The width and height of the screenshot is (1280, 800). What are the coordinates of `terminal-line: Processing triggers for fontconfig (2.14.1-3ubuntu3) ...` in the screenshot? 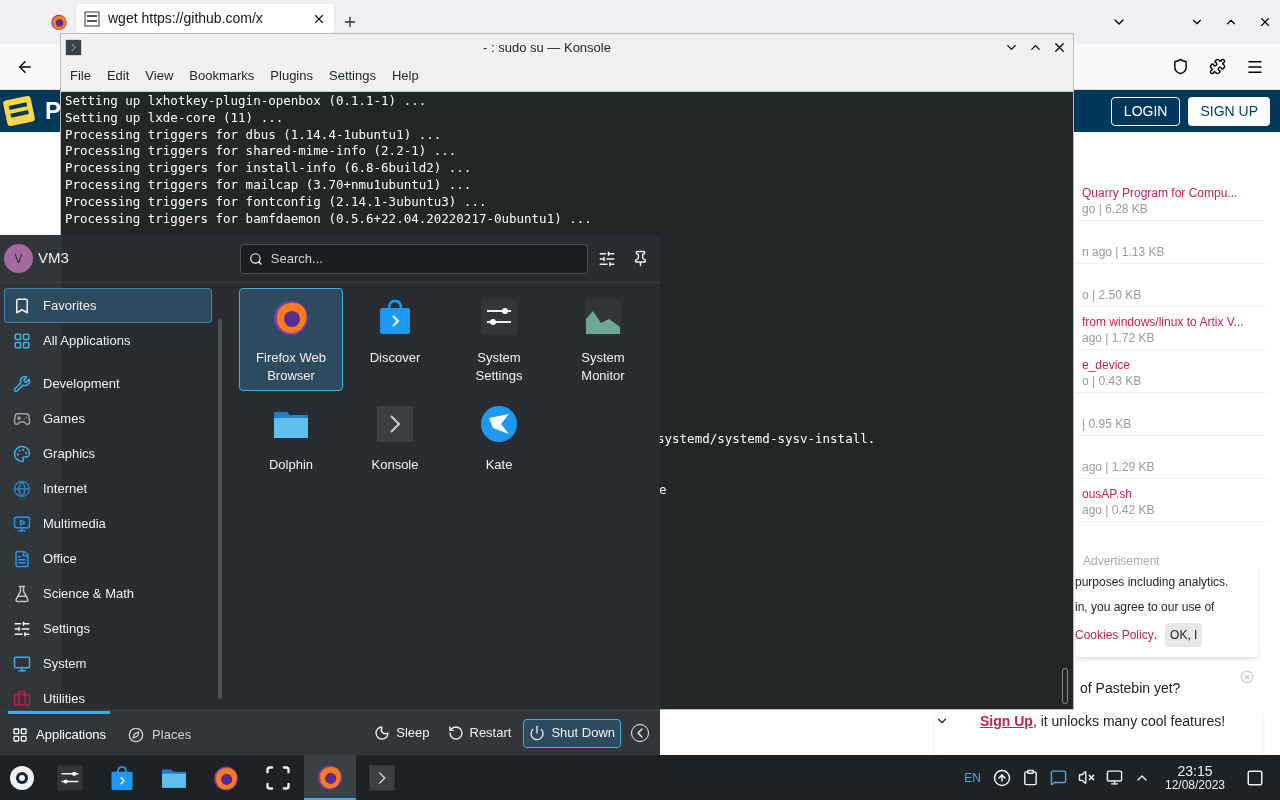 It's located at (276, 202).